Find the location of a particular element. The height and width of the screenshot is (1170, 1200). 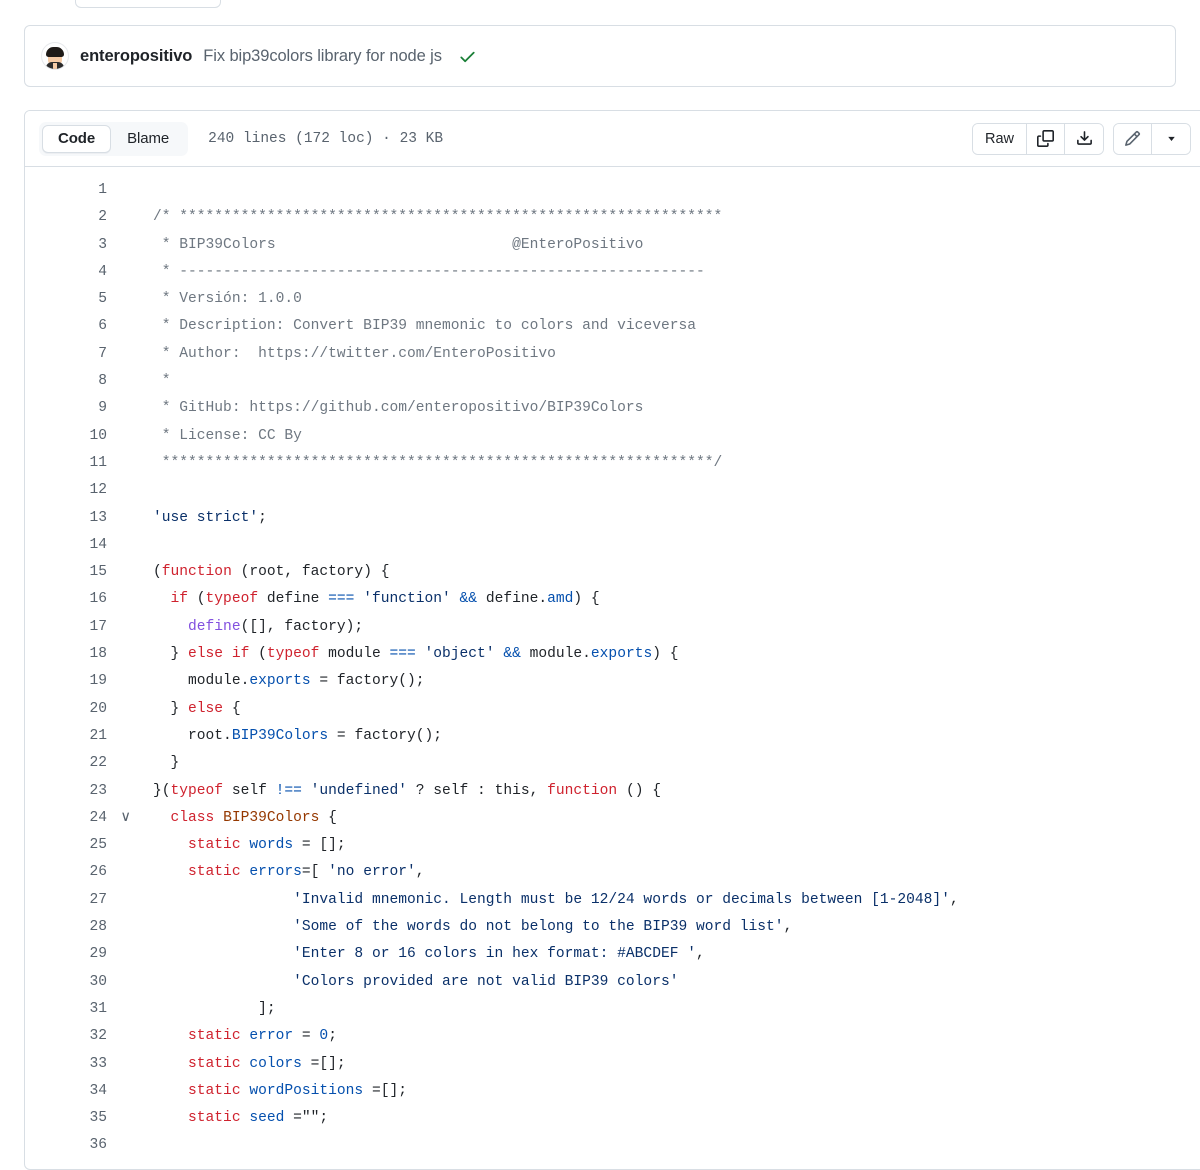

line-number: 13 is located at coordinates (71, 518).